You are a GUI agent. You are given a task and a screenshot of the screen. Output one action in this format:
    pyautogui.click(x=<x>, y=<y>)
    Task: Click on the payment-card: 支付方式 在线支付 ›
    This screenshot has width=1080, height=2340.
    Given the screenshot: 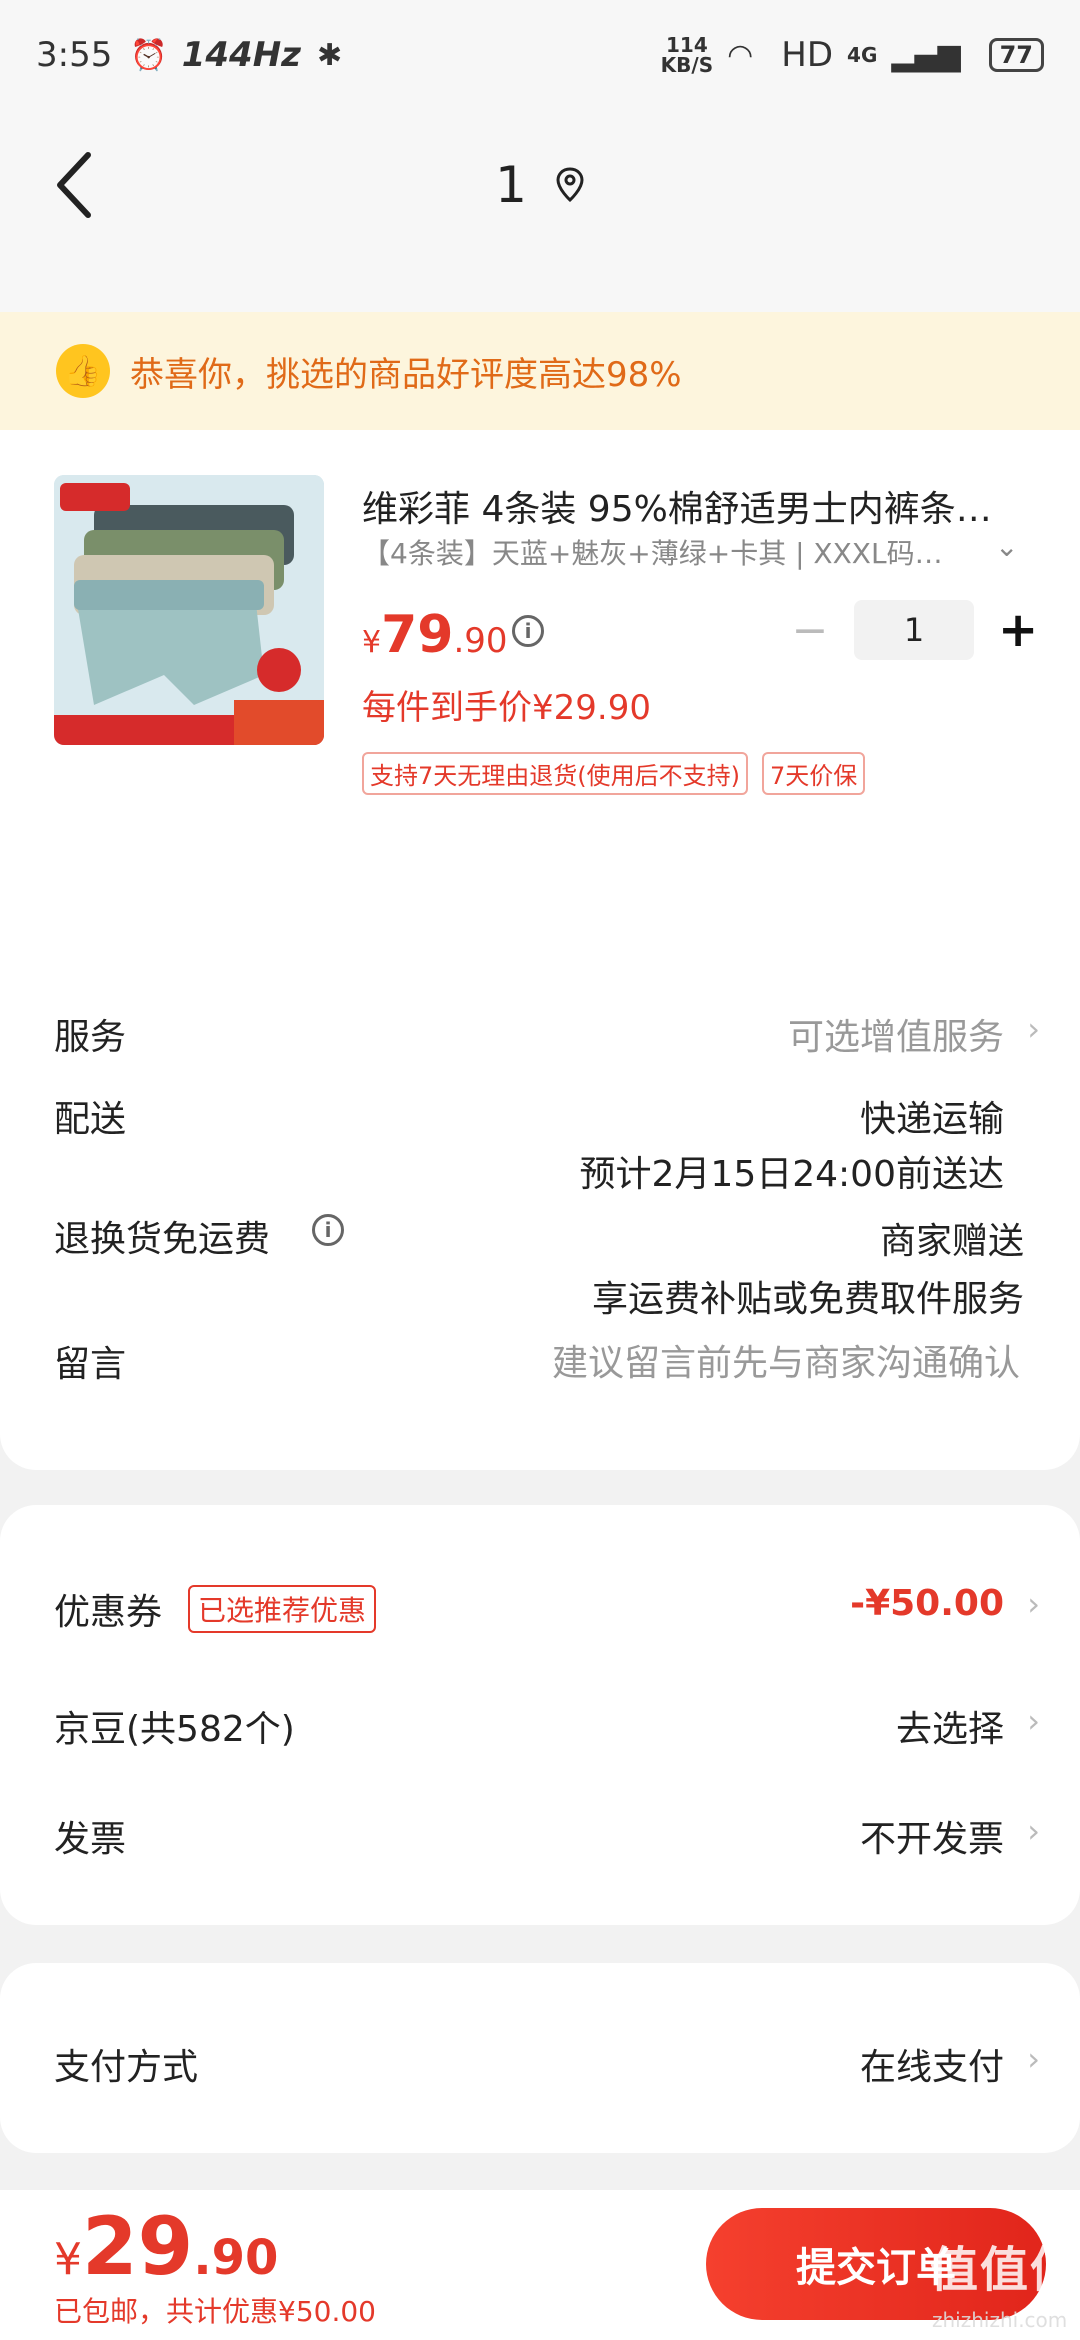 What is the action you would take?
    pyautogui.click(x=540, y=2058)
    